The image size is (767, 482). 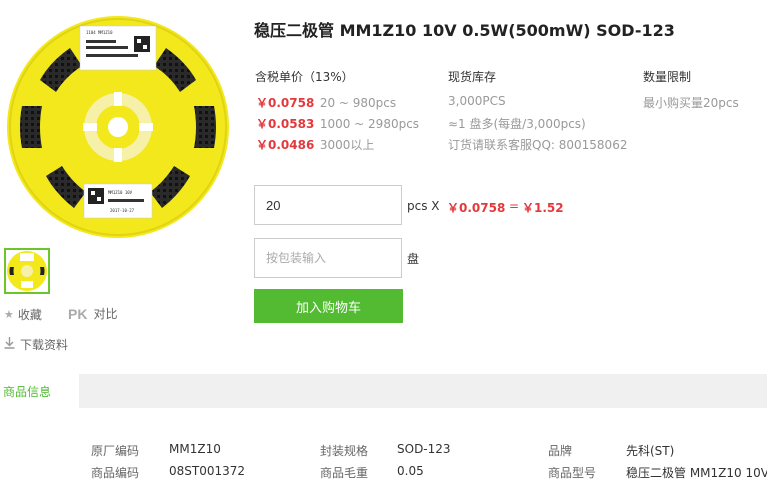 I want to click on download-datasheet-link: 下载资料, so click(x=36, y=344).